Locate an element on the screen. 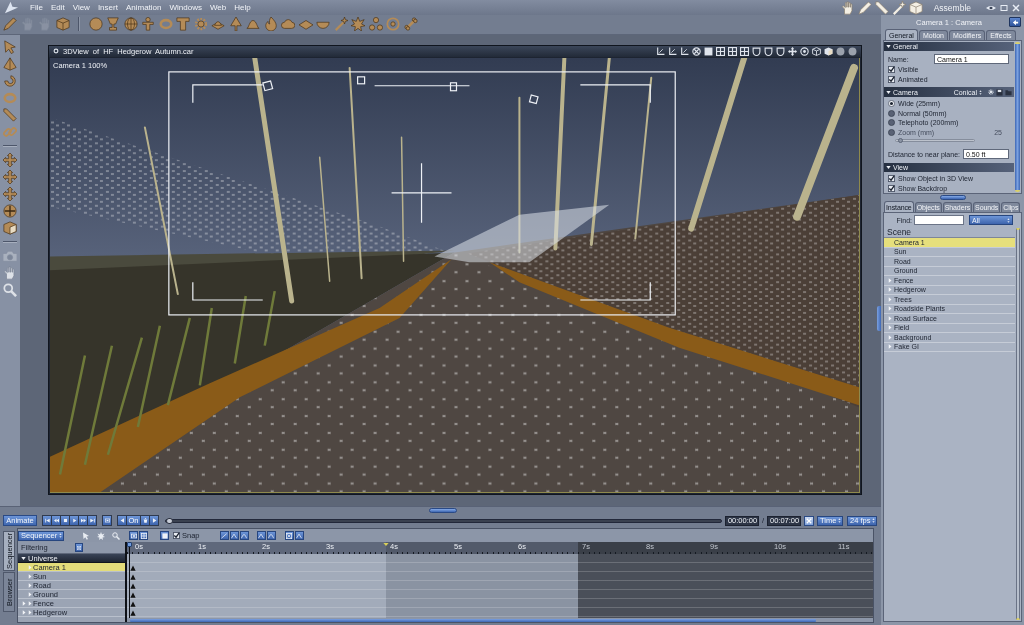 The height and width of the screenshot is (625, 1024). figure-icon is located at coordinates (148, 24).